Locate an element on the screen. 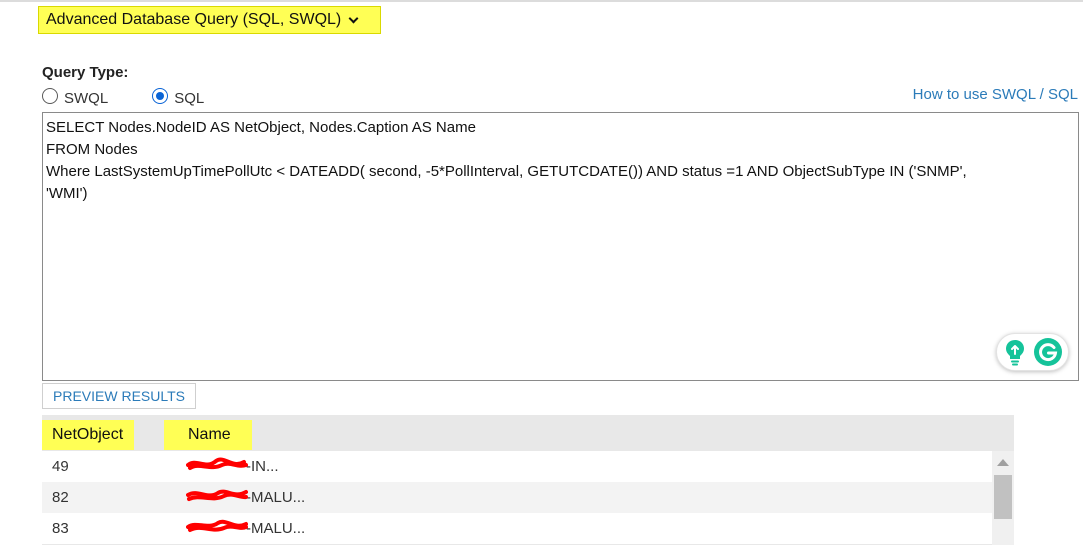  column-header-netobject: NetObject is located at coordinates (88, 435).